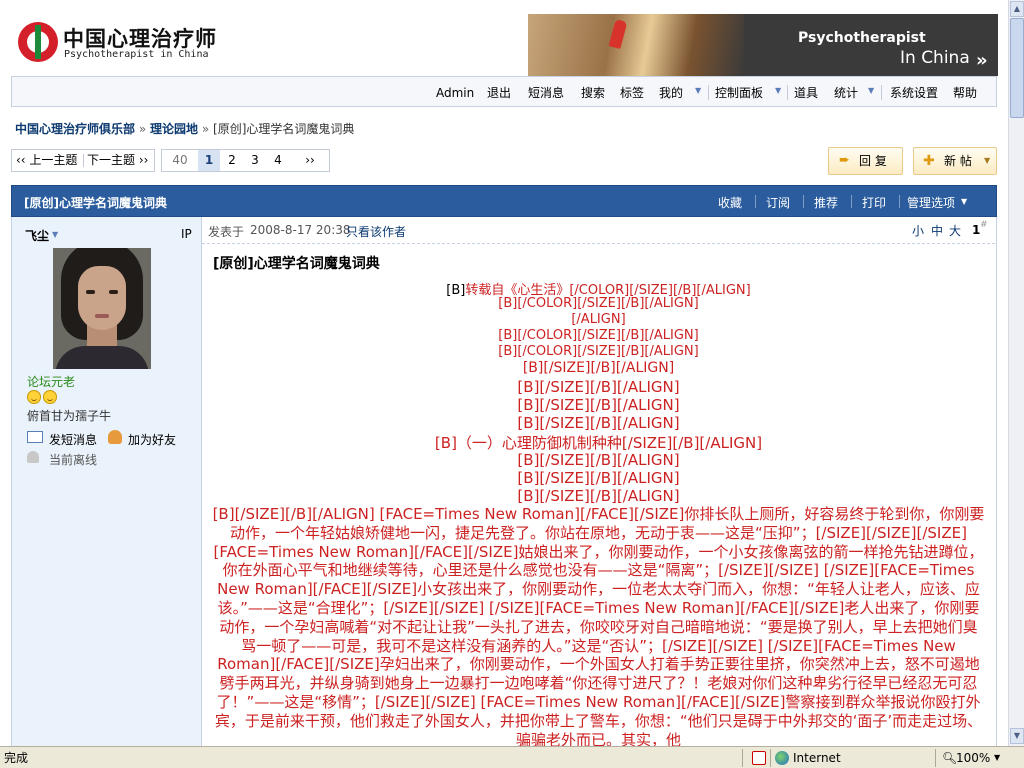  What do you see at coordinates (671, 93) in the screenshot?
I see `menu-my: 我的` at bounding box center [671, 93].